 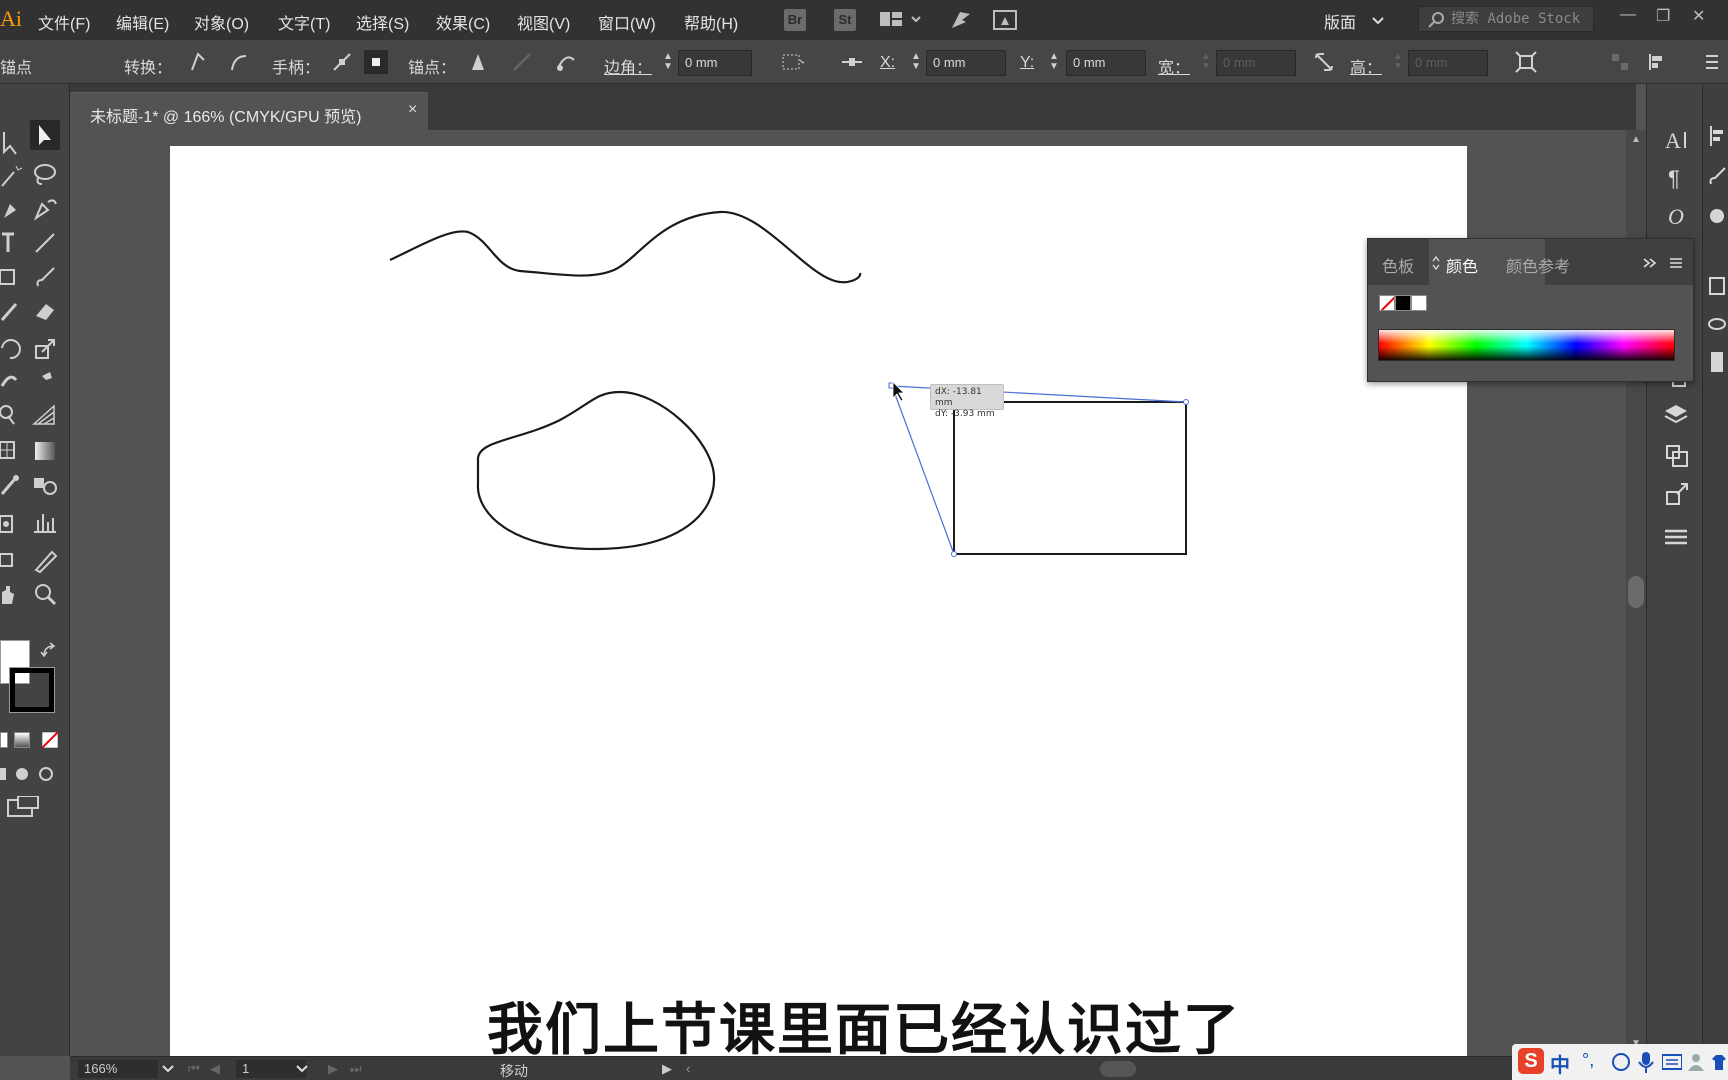 What do you see at coordinates (1676, 139) in the screenshot?
I see `character-panel-icon: A` at bounding box center [1676, 139].